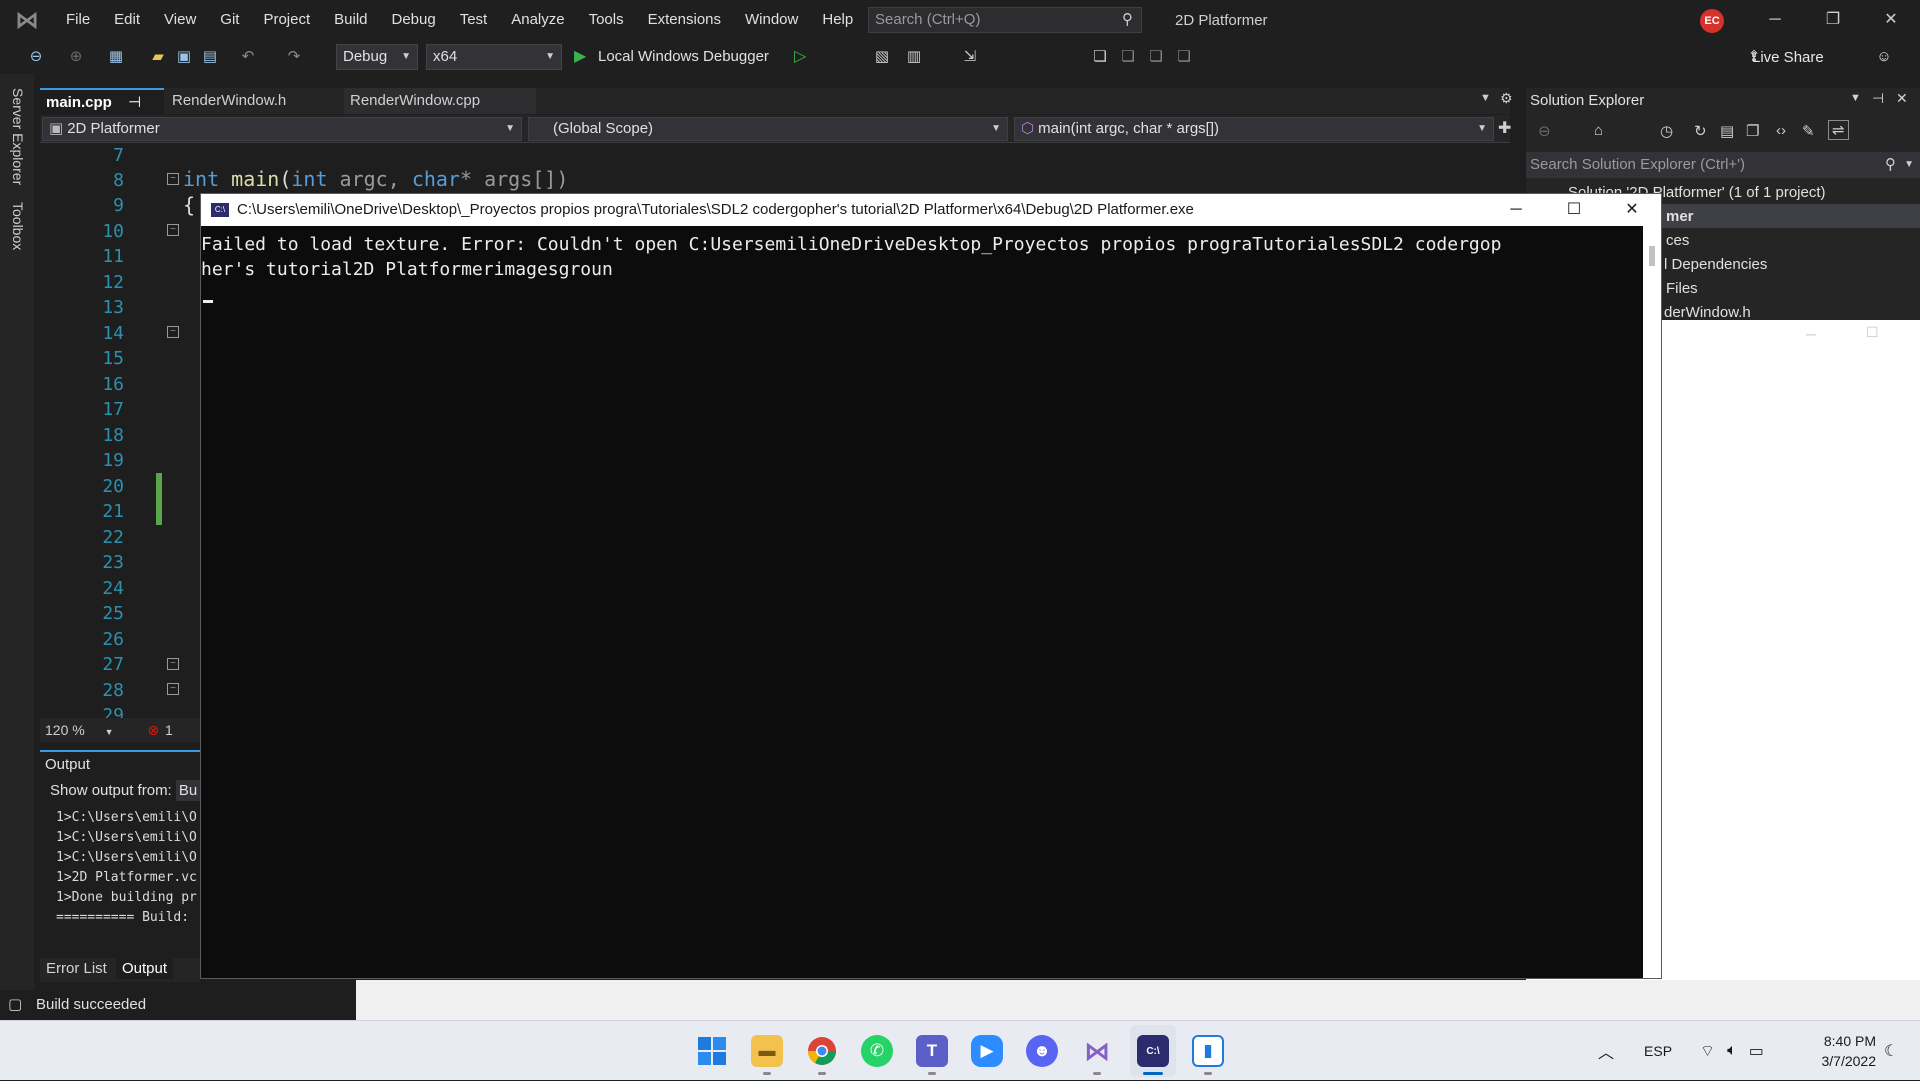 This screenshot has width=1920, height=1081. Describe the element at coordinates (229, 20) in the screenshot. I see `menu-git: Git` at that location.